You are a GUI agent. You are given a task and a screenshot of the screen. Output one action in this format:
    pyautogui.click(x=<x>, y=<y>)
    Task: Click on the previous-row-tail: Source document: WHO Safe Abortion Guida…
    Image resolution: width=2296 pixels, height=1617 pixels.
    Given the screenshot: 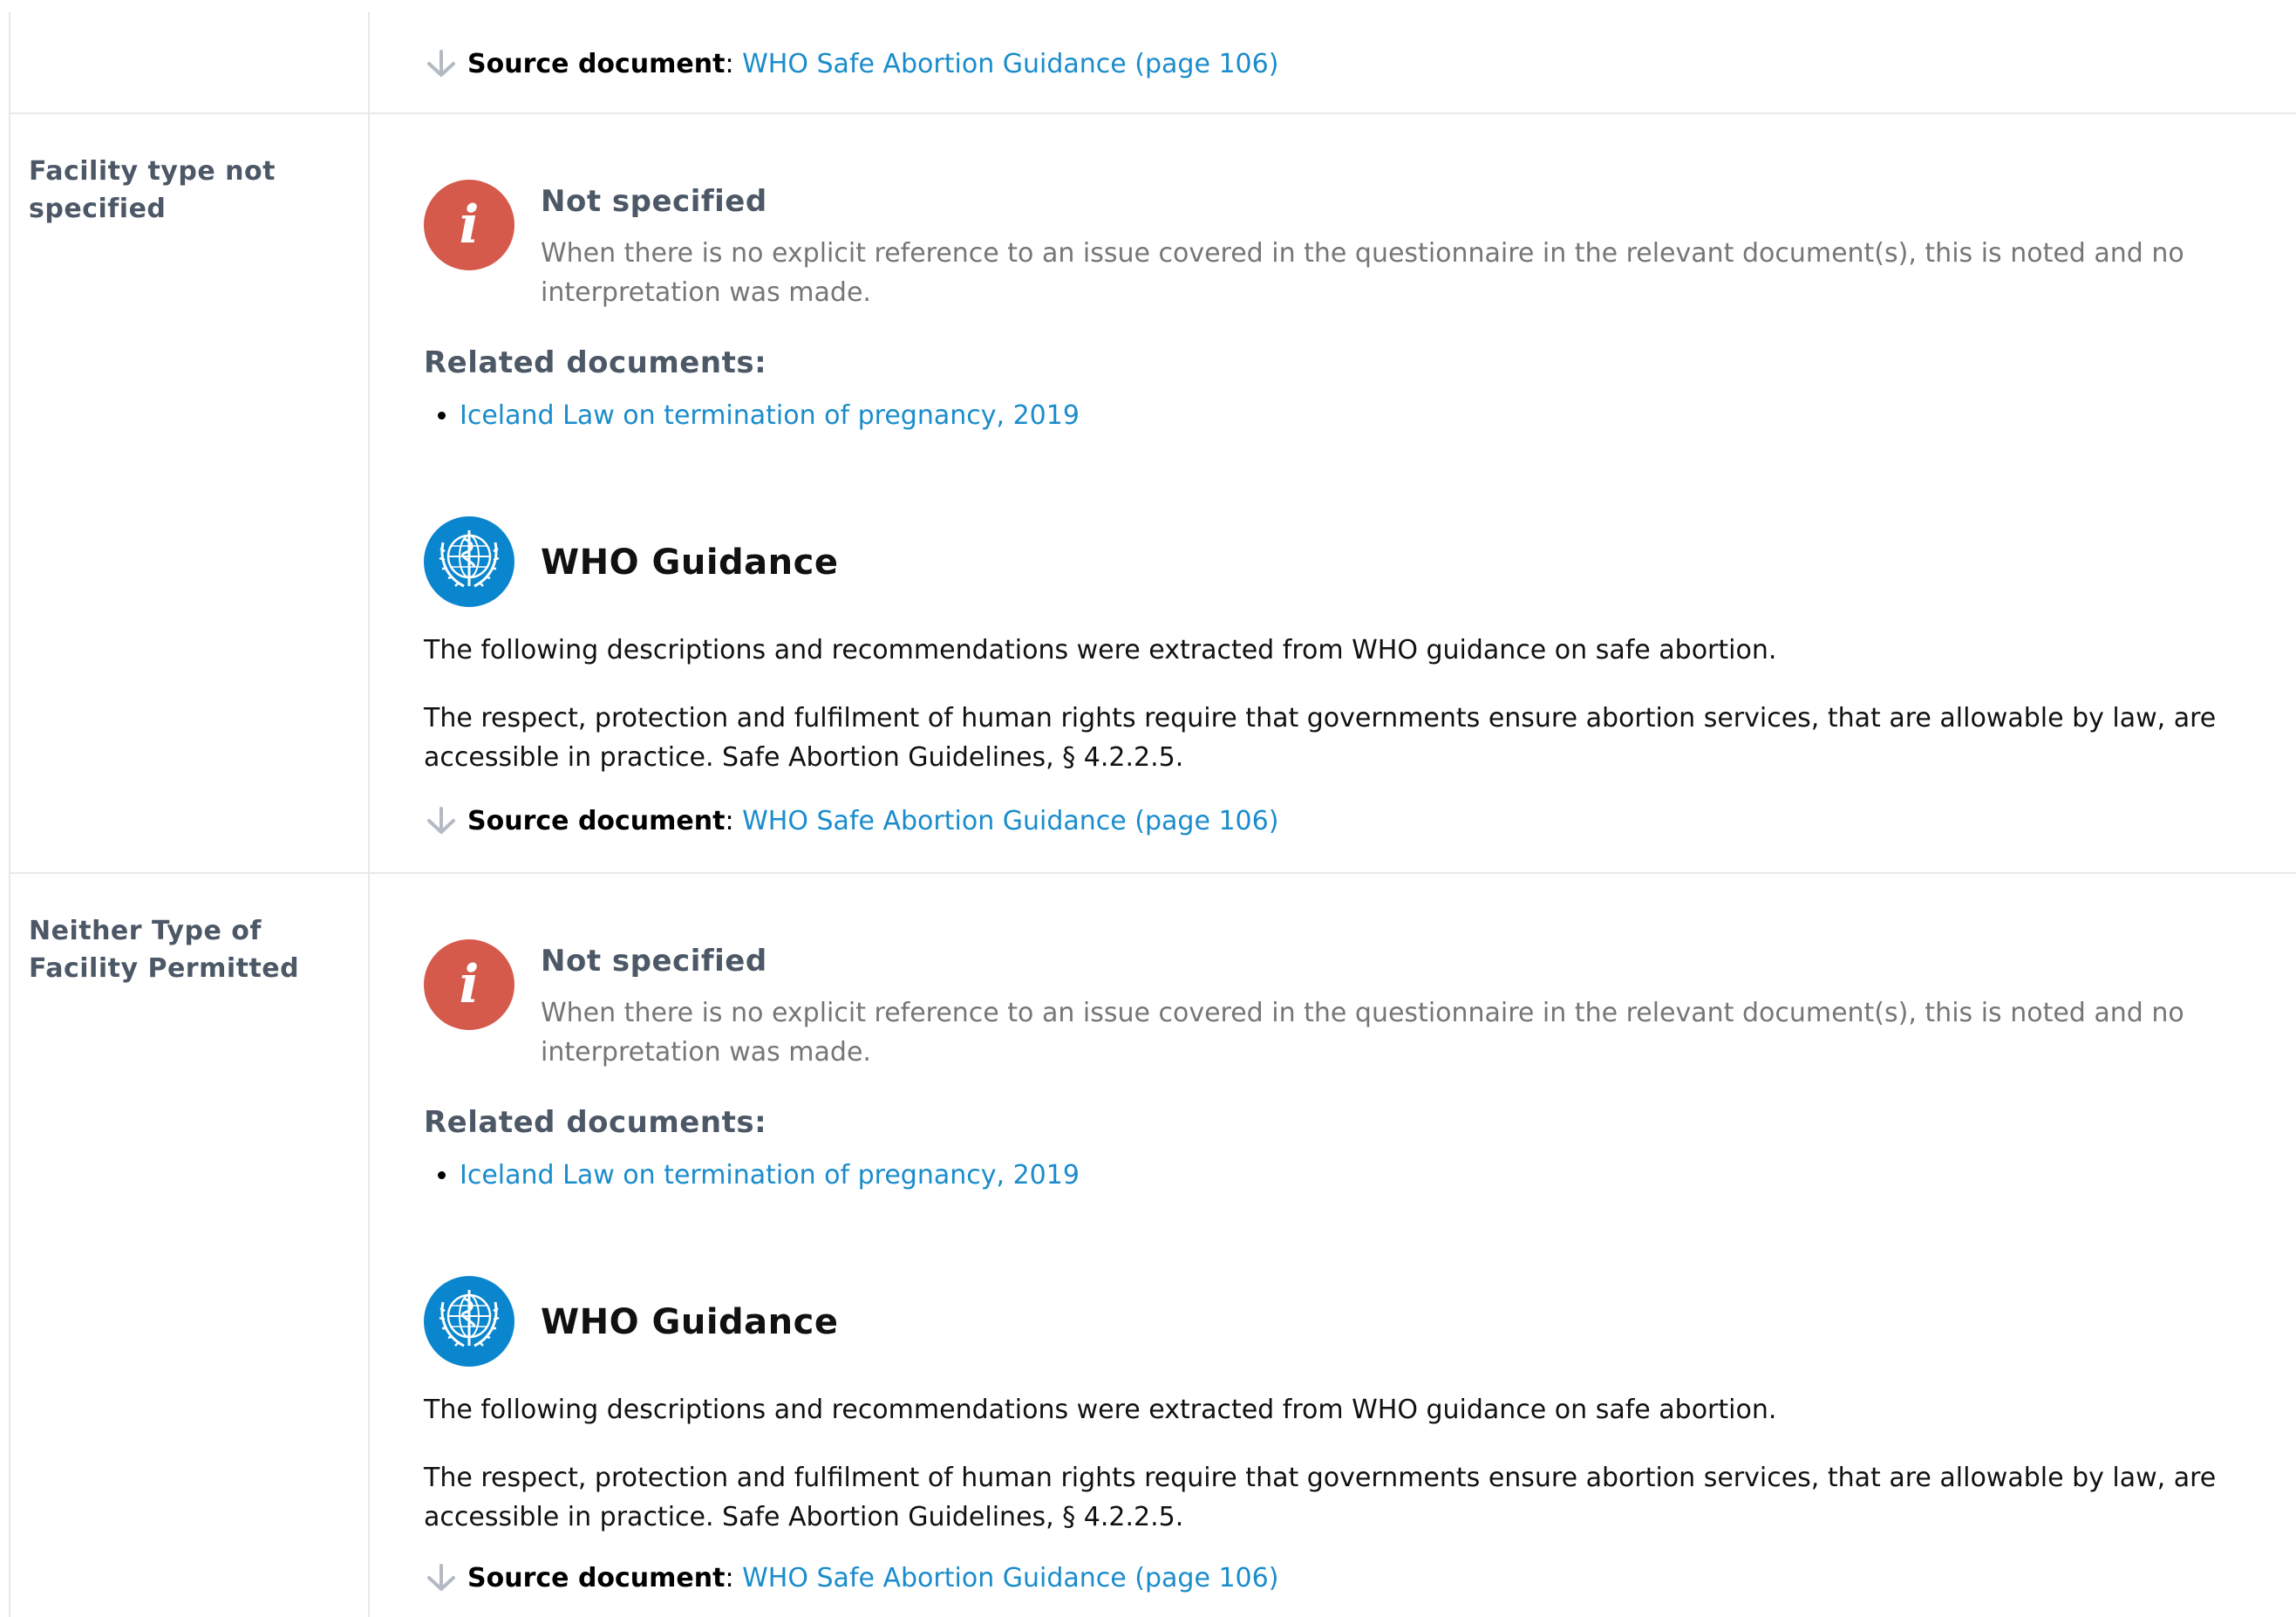 What is the action you would take?
    pyautogui.click(x=1153, y=57)
    